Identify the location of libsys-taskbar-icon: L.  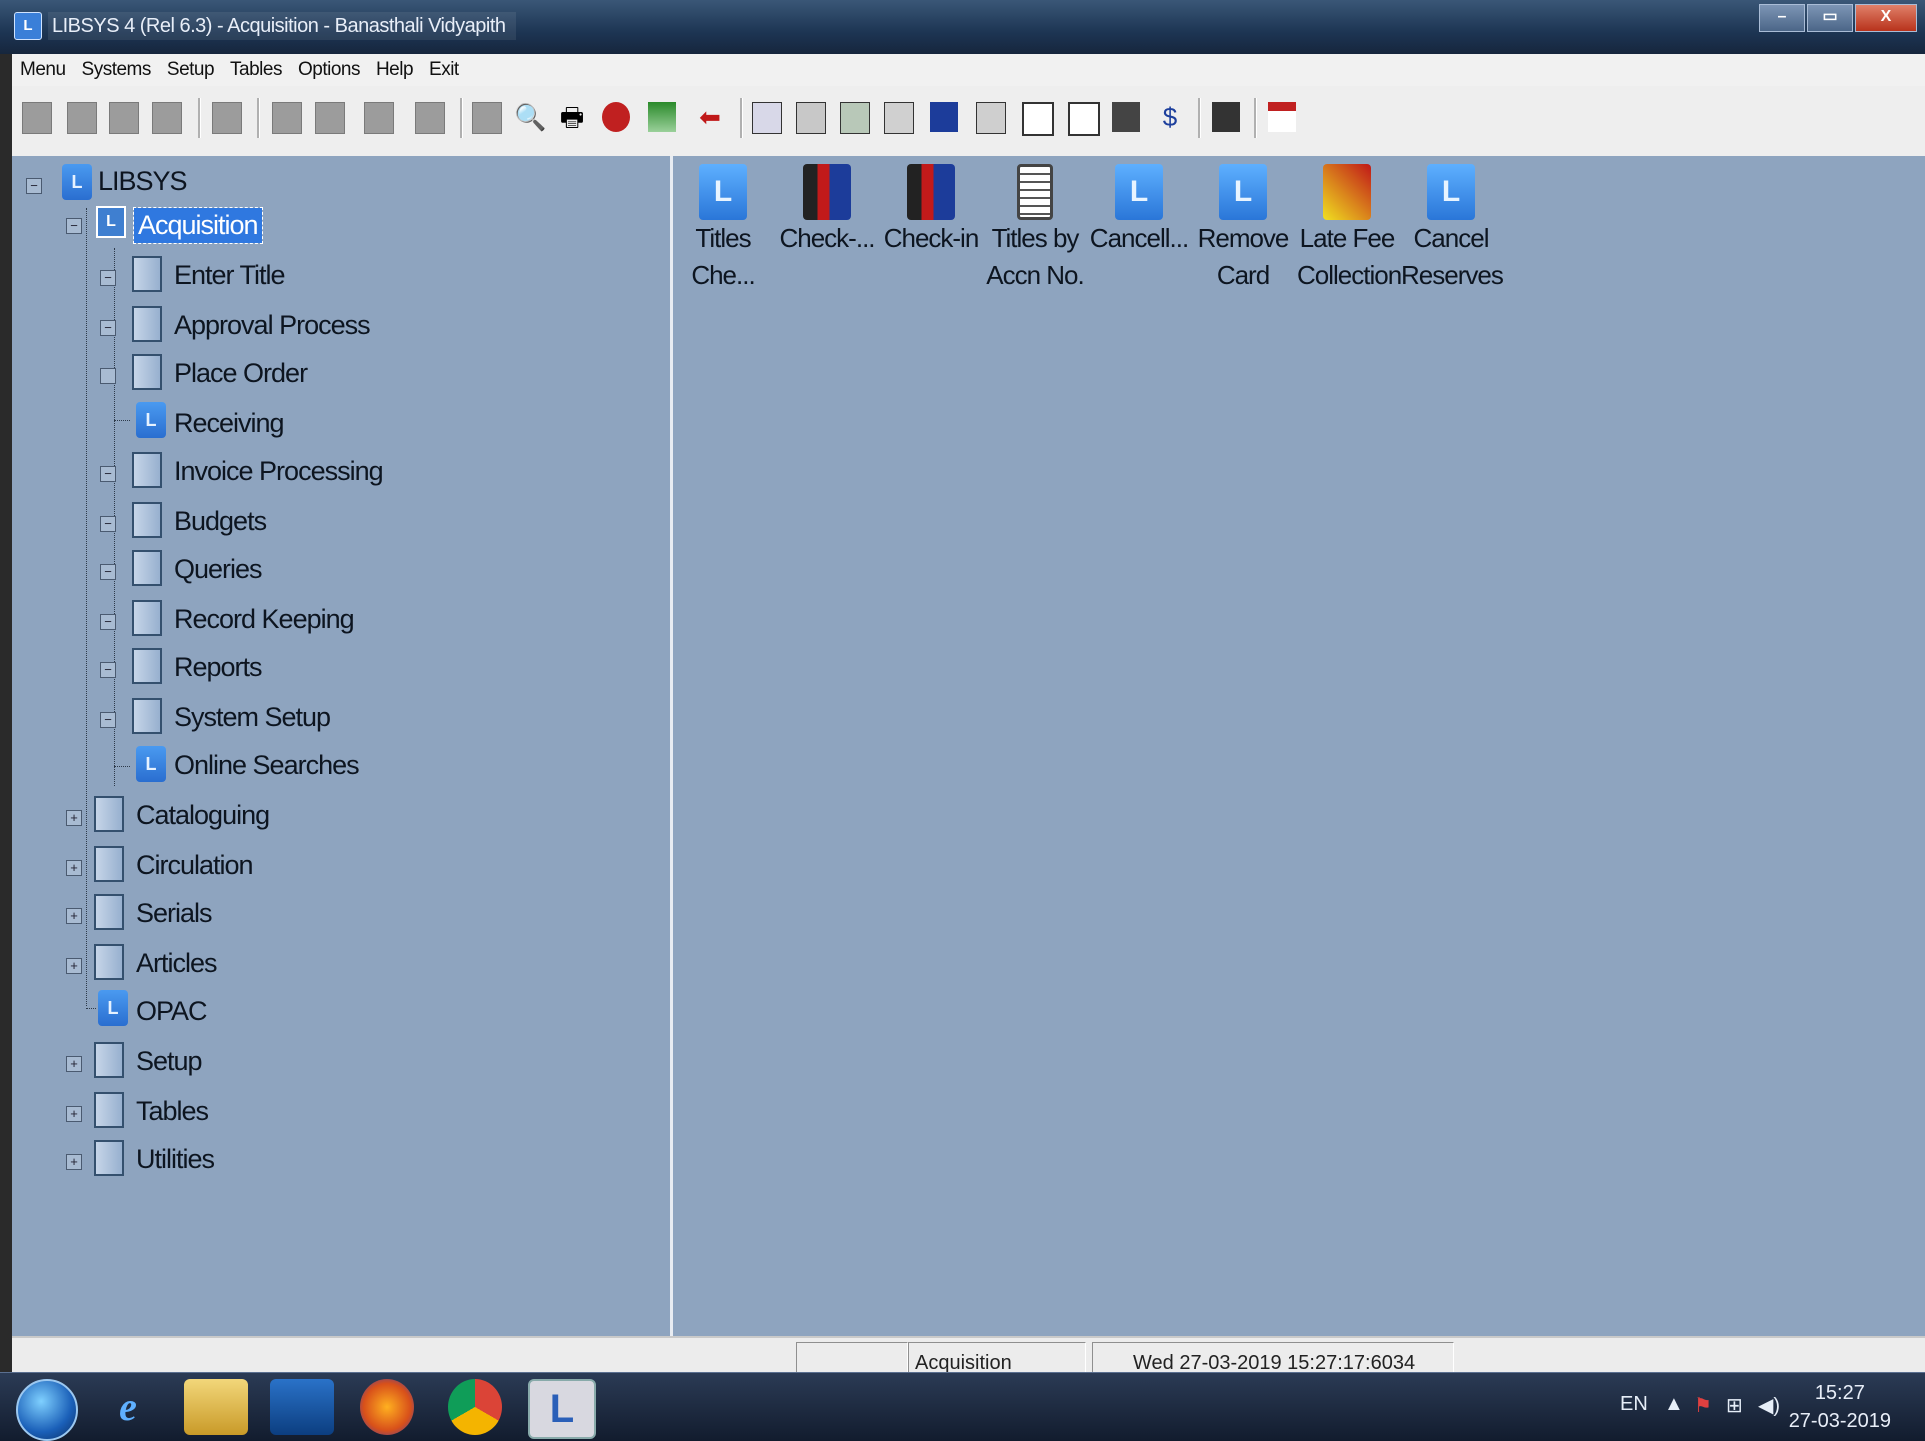
(562, 1409).